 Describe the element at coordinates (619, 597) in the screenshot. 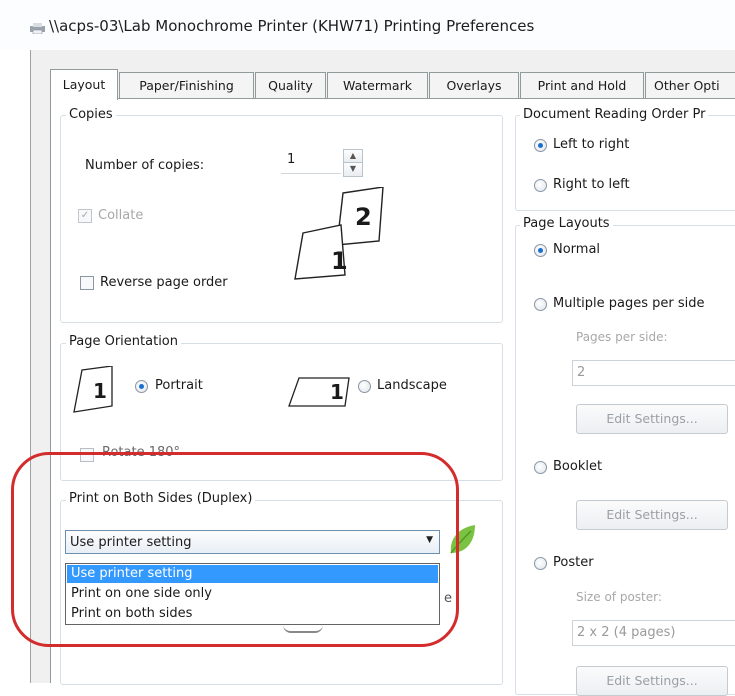

I see `size-of-poster-label: Size of poster:` at that location.